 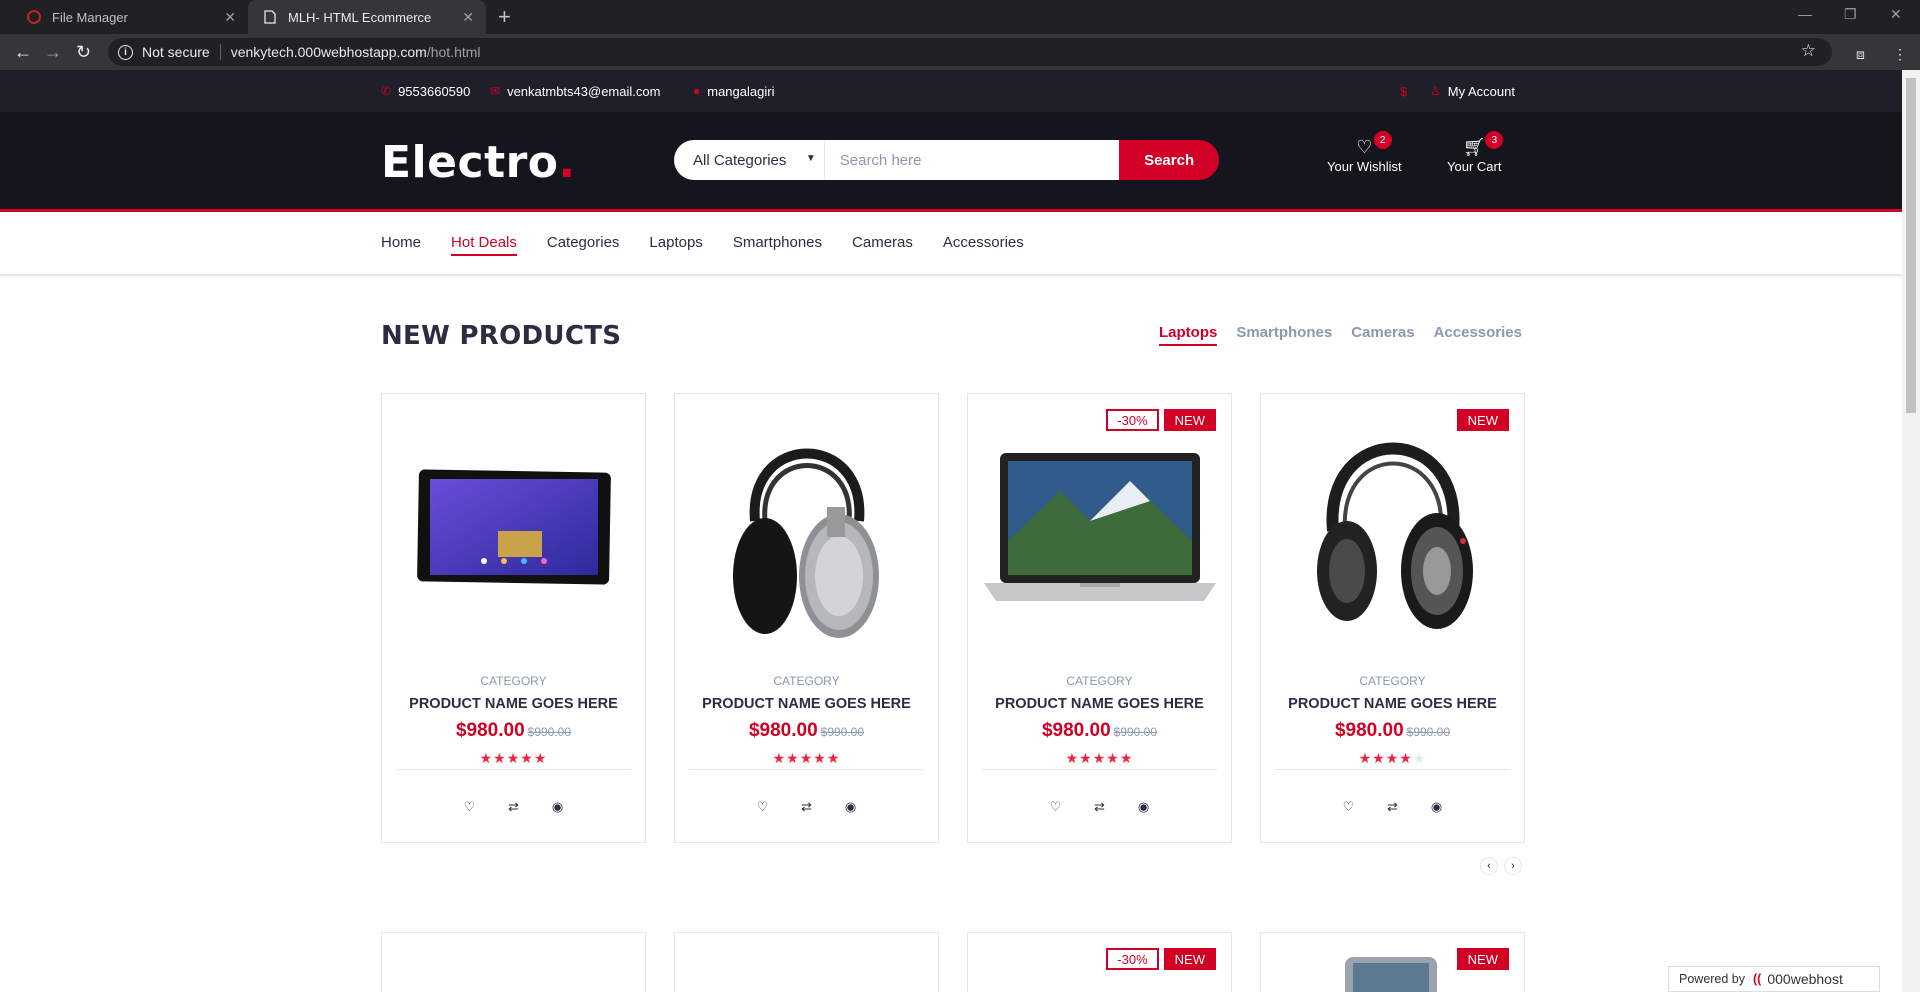 I want to click on nav-item-home: Home, so click(x=401, y=245).